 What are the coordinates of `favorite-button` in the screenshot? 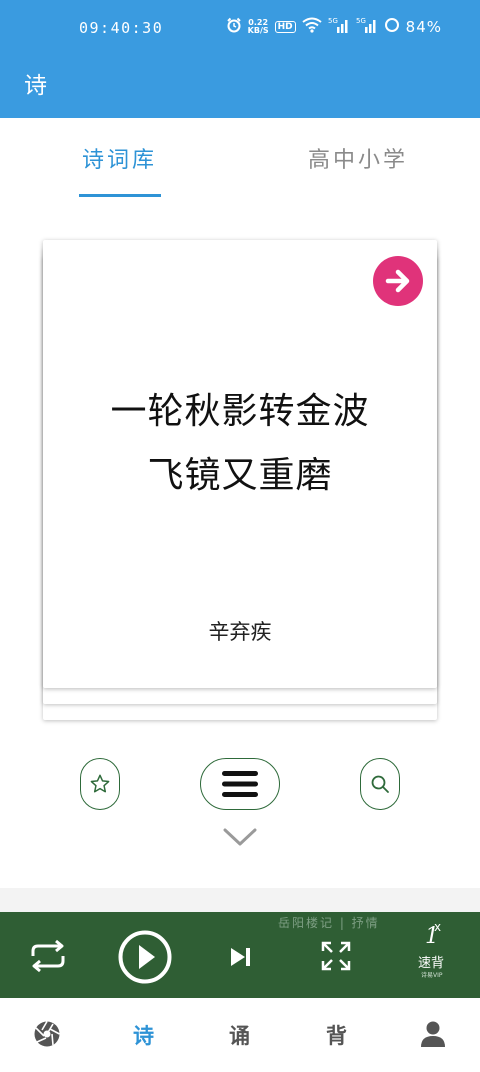 It's located at (100, 784).